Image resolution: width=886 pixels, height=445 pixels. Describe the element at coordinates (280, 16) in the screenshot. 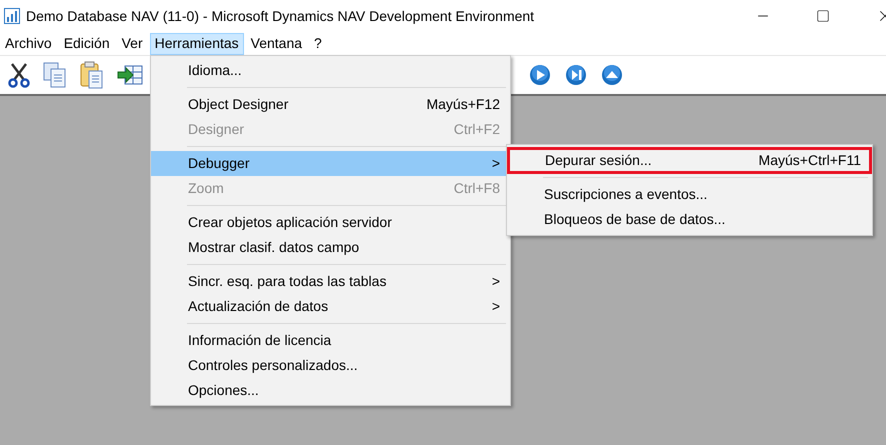

I see `window-title: Demo Database NAV (11-0) - Microsoft Dynamics NAV Development Environment` at that location.